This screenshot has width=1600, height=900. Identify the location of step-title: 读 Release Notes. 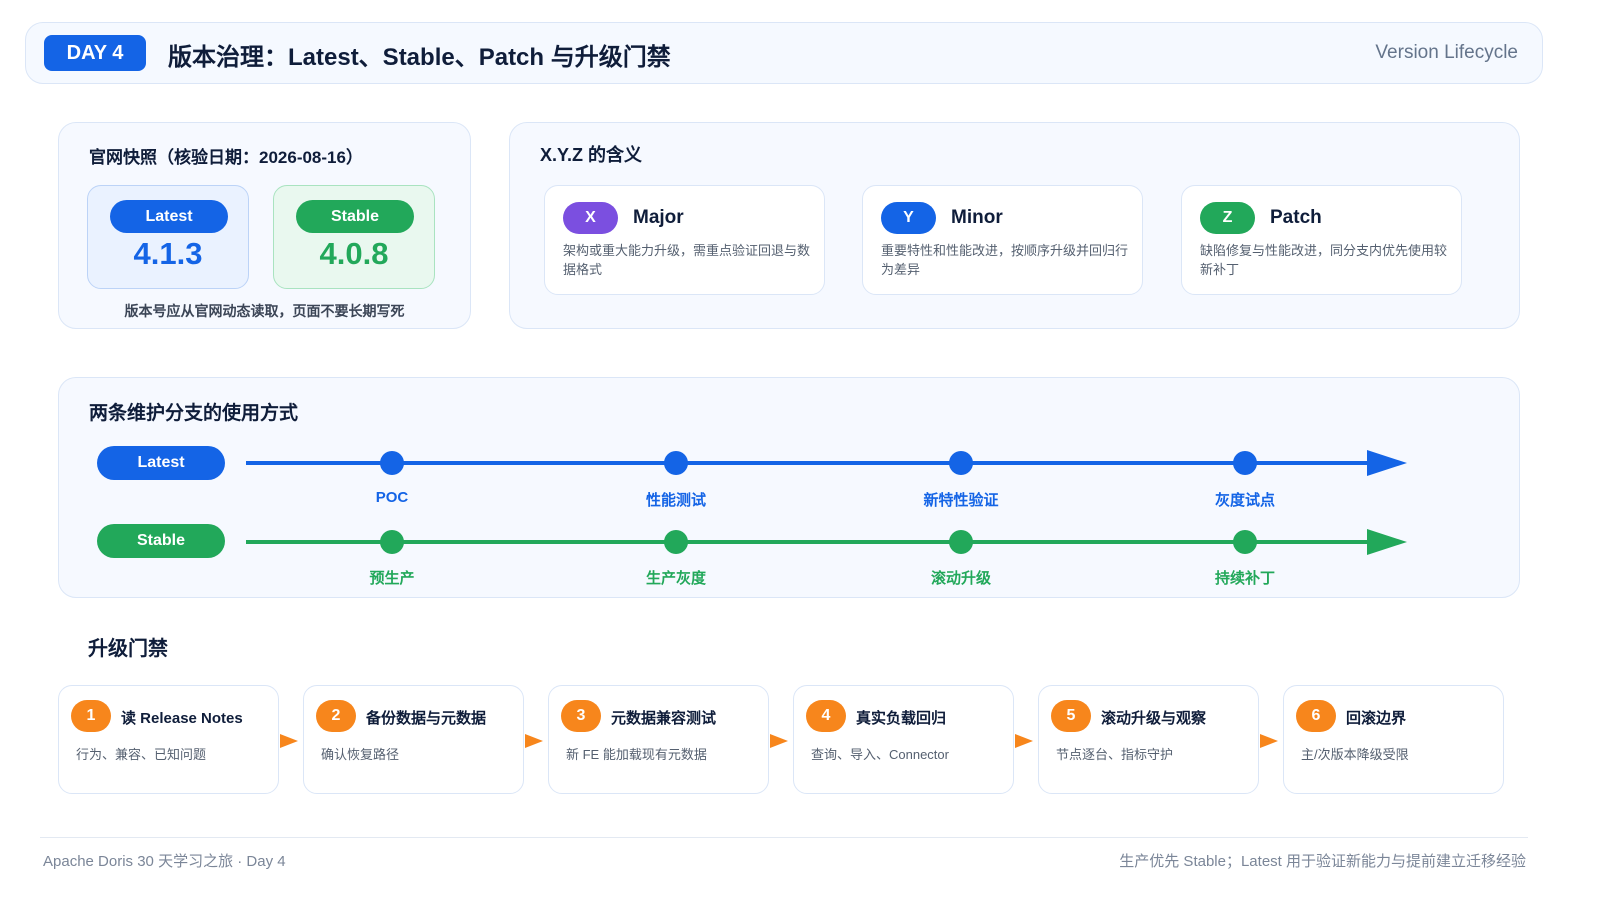
(182, 718).